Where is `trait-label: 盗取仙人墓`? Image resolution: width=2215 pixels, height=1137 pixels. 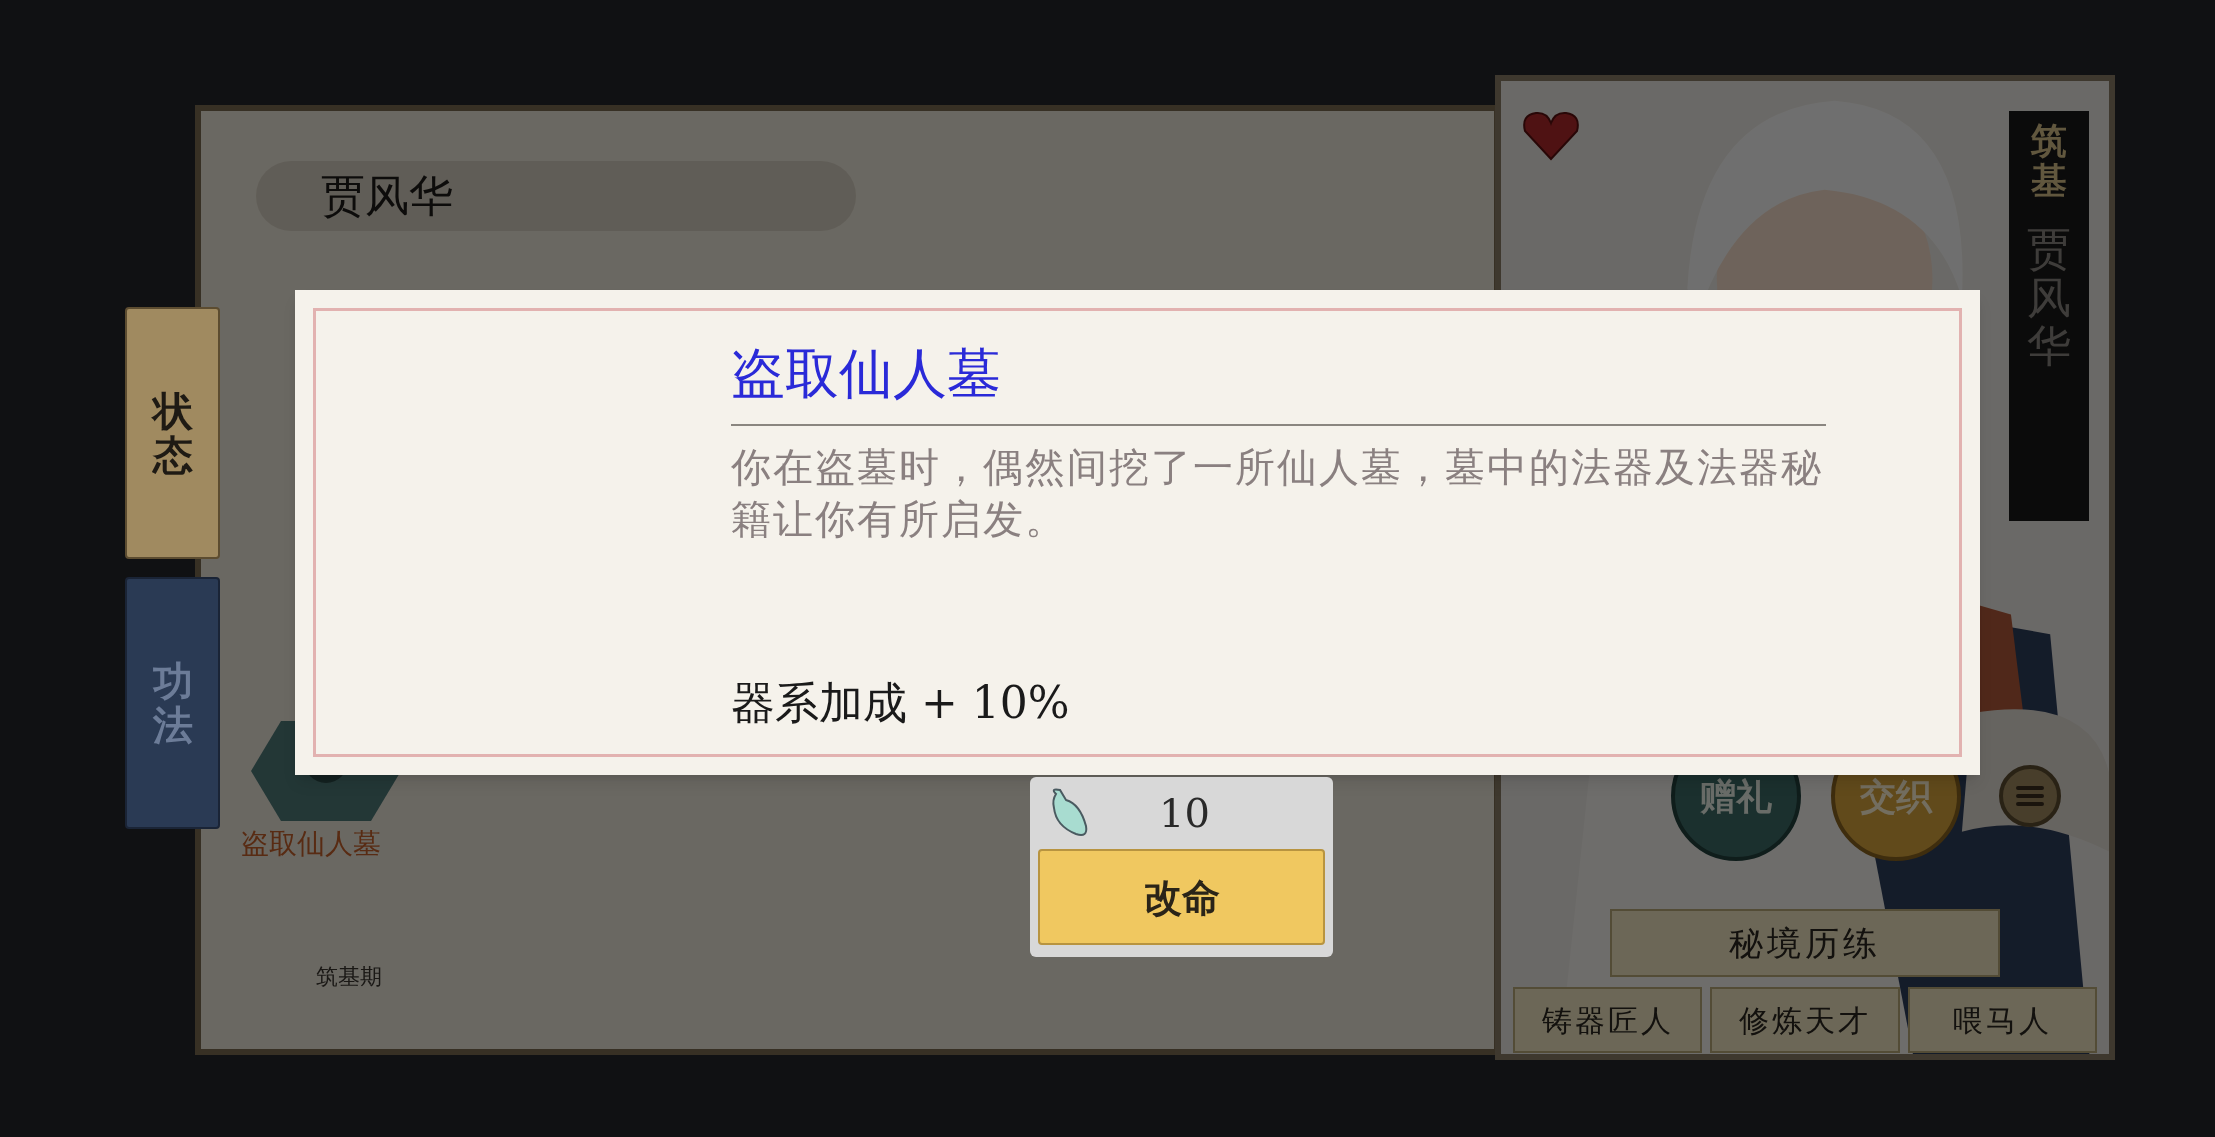 trait-label: 盗取仙人墓 is located at coordinates (311, 844).